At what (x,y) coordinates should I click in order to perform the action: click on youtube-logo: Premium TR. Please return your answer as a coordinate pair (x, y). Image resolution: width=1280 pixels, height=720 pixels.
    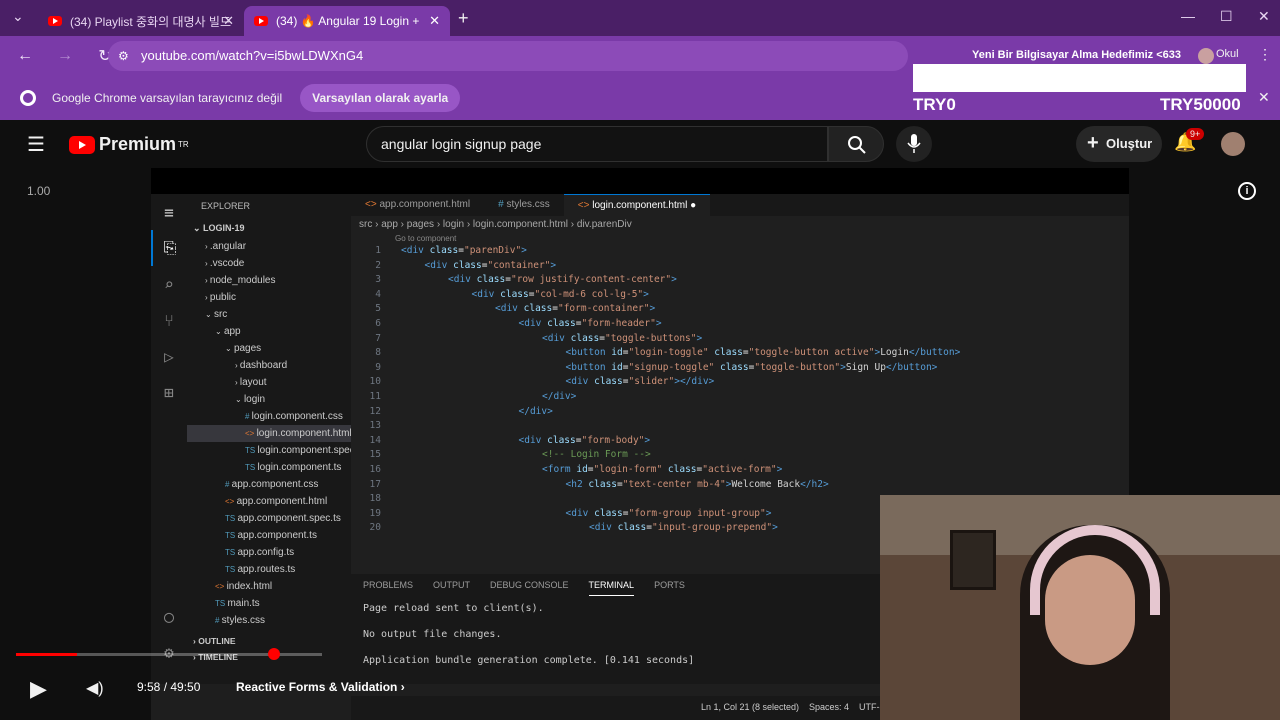
    Looking at the image, I should click on (129, 144).